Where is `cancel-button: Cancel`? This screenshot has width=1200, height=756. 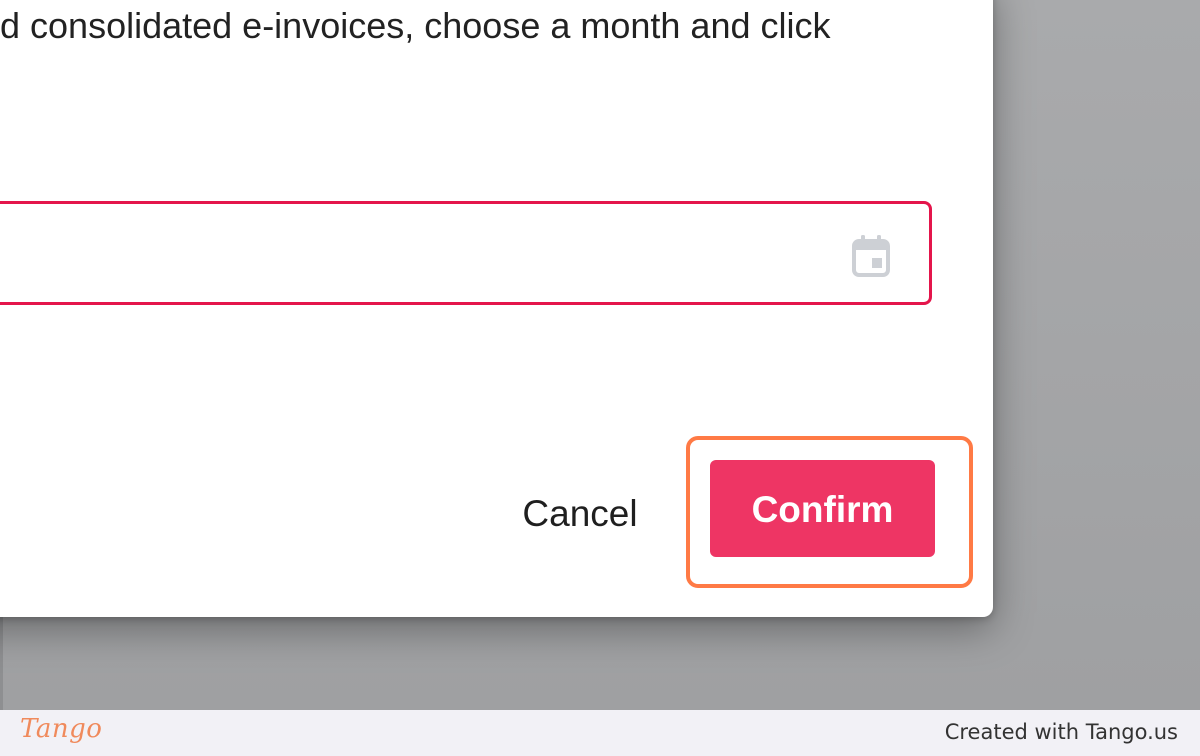 cancel-button: Cancel is located at coordinates (580, 513).